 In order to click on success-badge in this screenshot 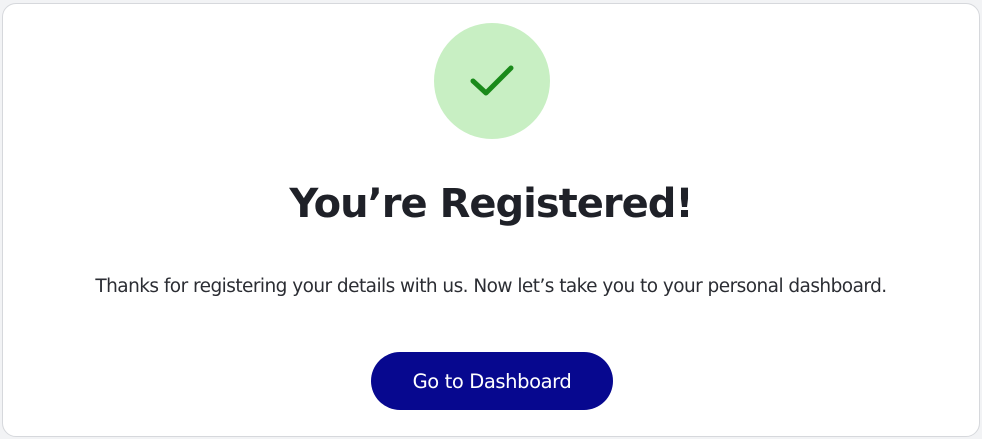, I will do `click(492, 81)`.